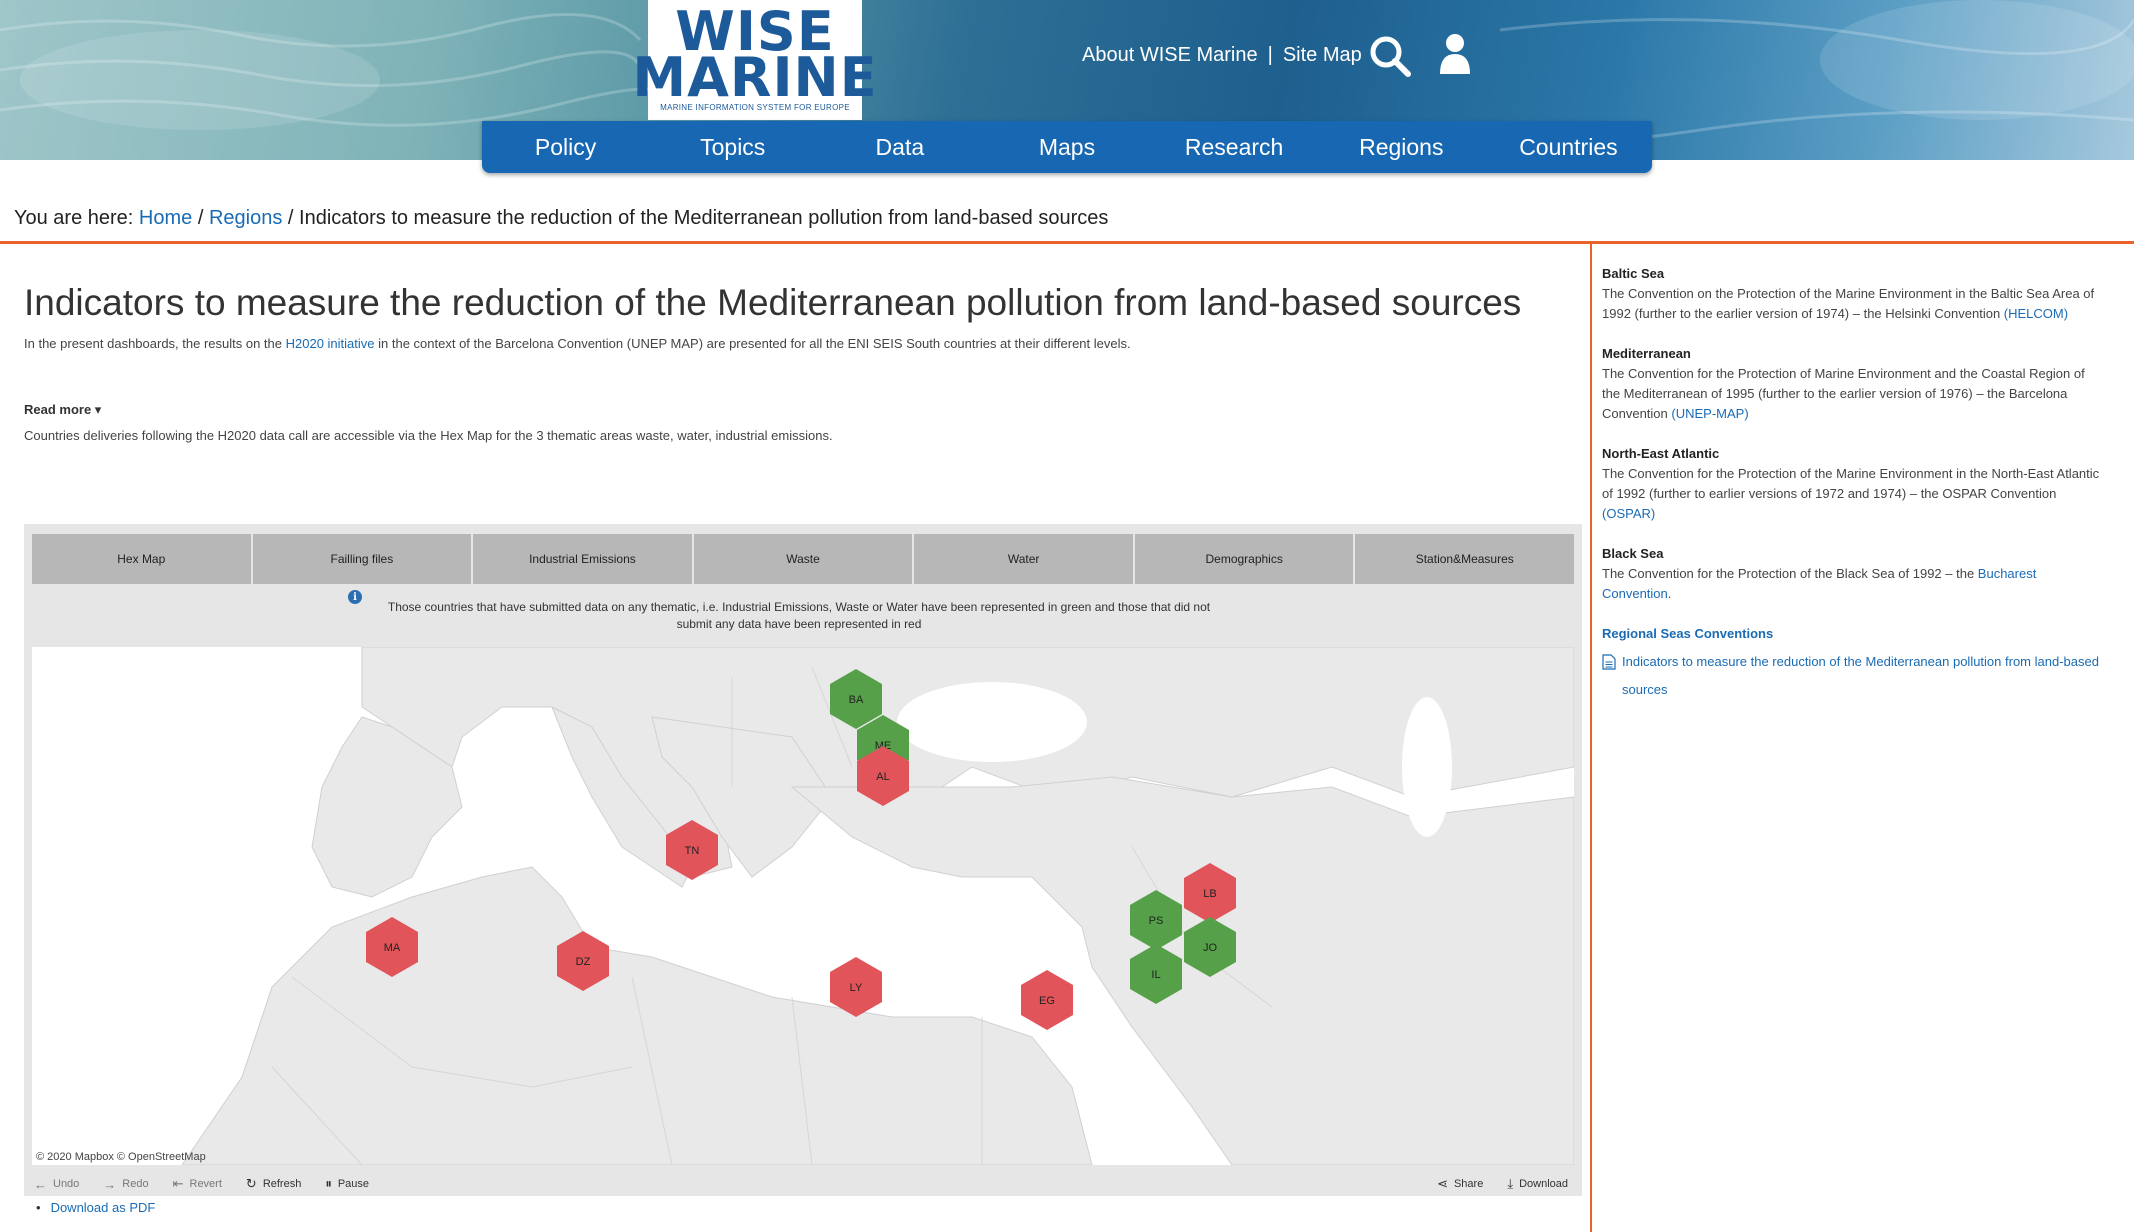  Describe the element at coordinates (74, 218) in the screenshot. I see `breadcrumb-prefix: You are here:` at that location.